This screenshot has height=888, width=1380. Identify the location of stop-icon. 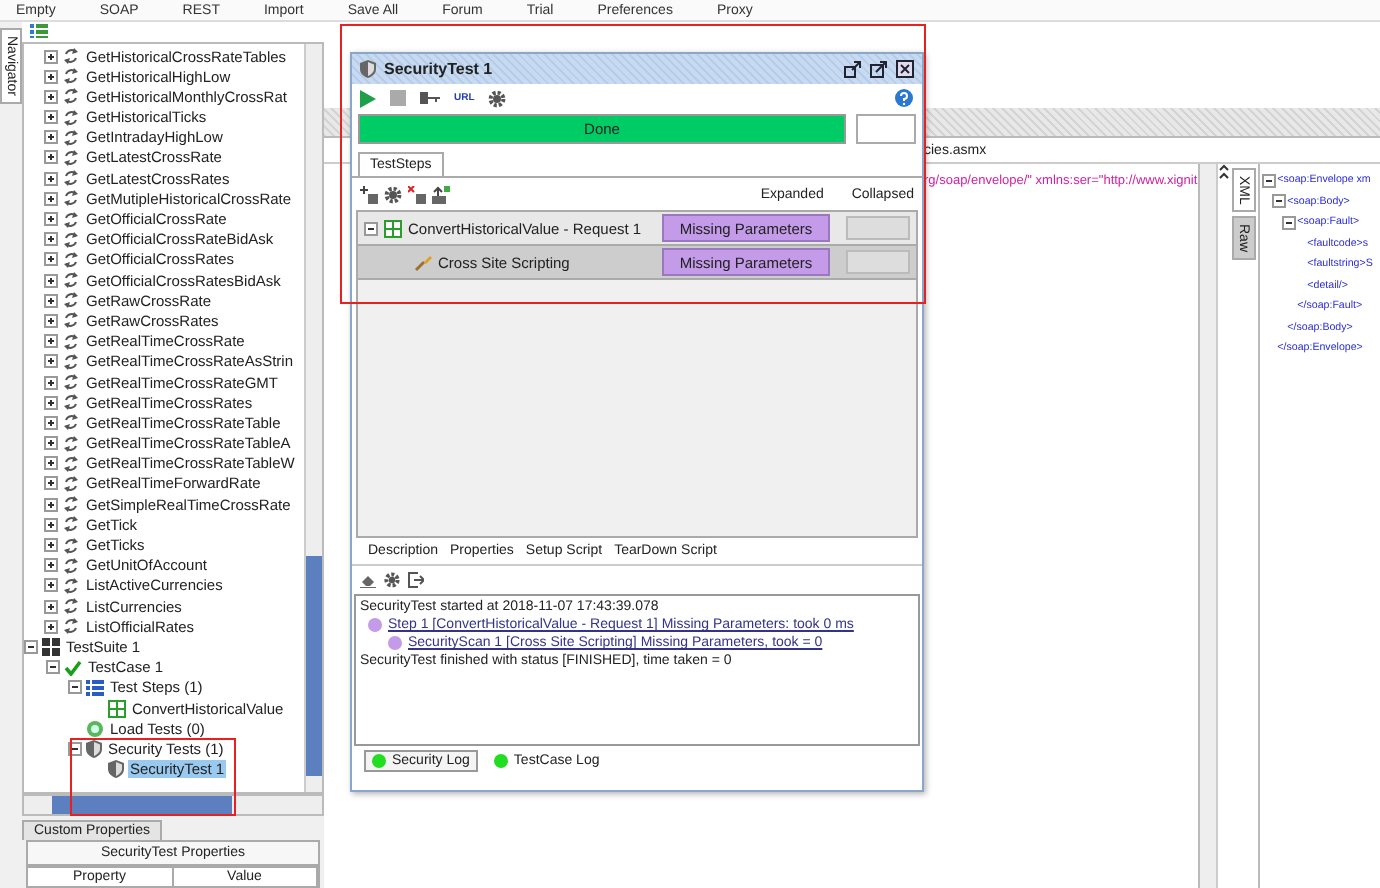
(398, 98).